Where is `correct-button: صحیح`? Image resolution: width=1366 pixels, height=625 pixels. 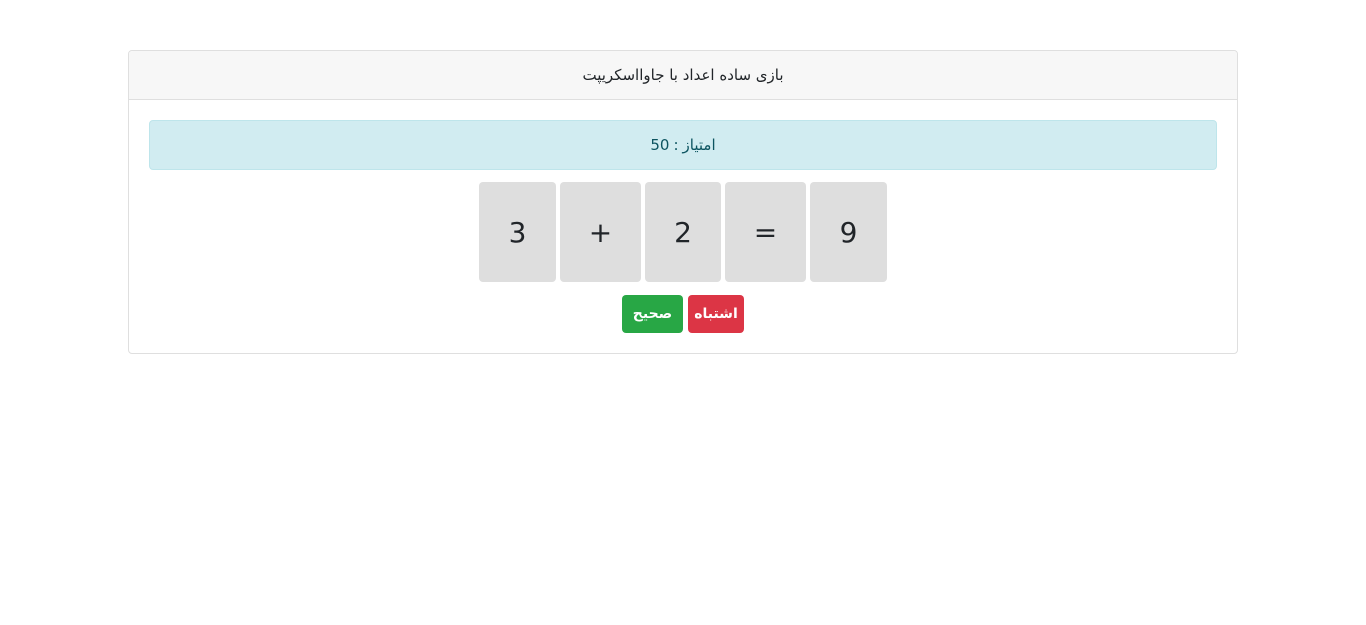 correct-button: صحیح is located at coordinates (652, 314).